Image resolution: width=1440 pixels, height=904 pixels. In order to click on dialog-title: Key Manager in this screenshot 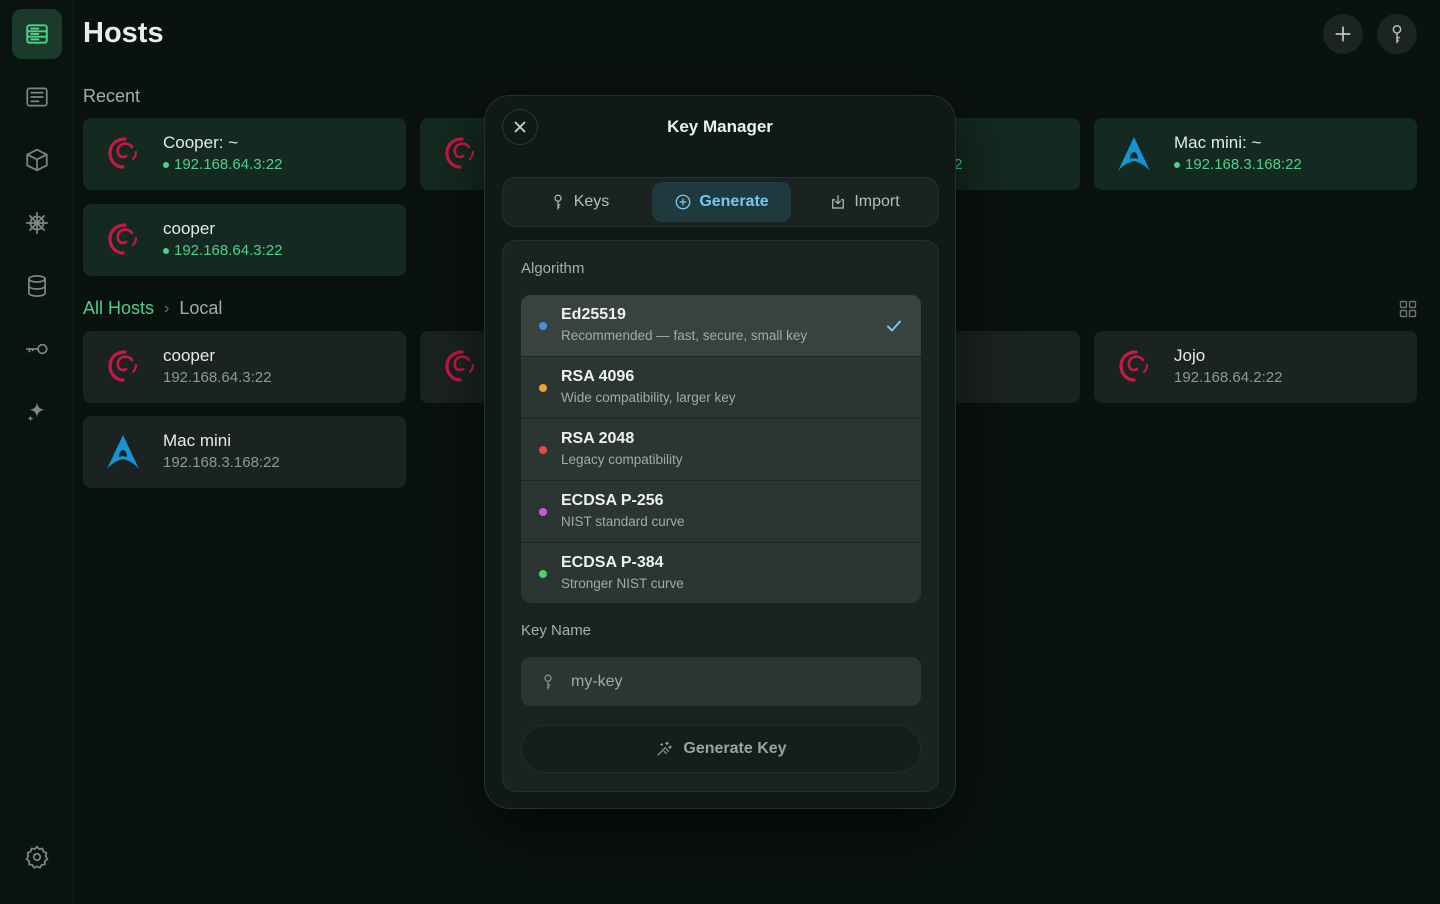, I will do `click(720, 126)`.